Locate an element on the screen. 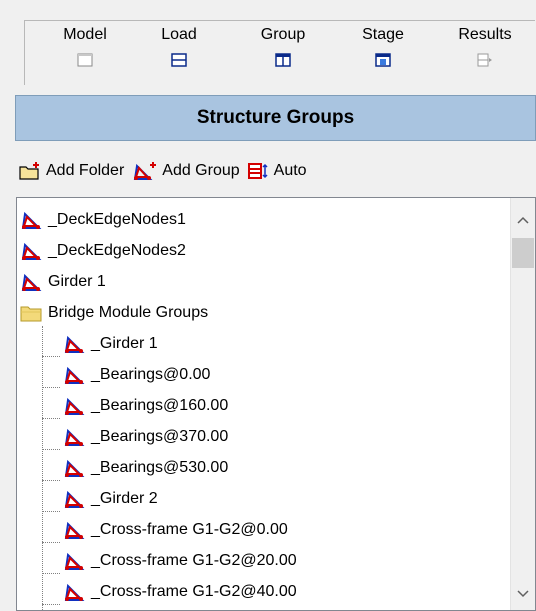  tab-results: Results is located at coordinates (485, 46).